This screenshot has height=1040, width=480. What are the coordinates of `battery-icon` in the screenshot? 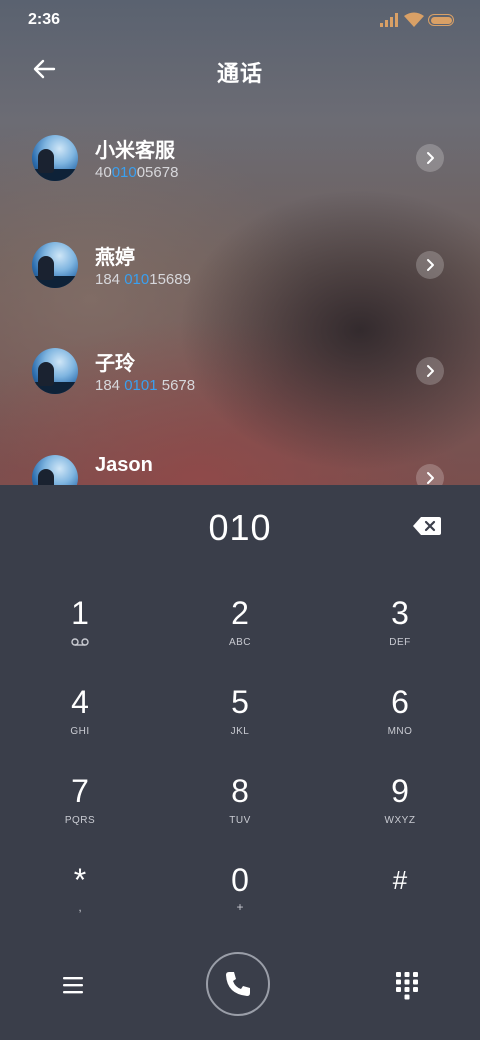 It's located at (441, 20).